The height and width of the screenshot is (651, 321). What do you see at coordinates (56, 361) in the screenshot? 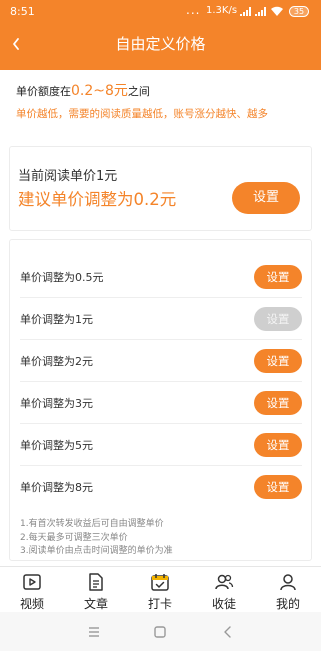
I see `price-option-label: 单价调整为2元` at bounding box center [56, 361].